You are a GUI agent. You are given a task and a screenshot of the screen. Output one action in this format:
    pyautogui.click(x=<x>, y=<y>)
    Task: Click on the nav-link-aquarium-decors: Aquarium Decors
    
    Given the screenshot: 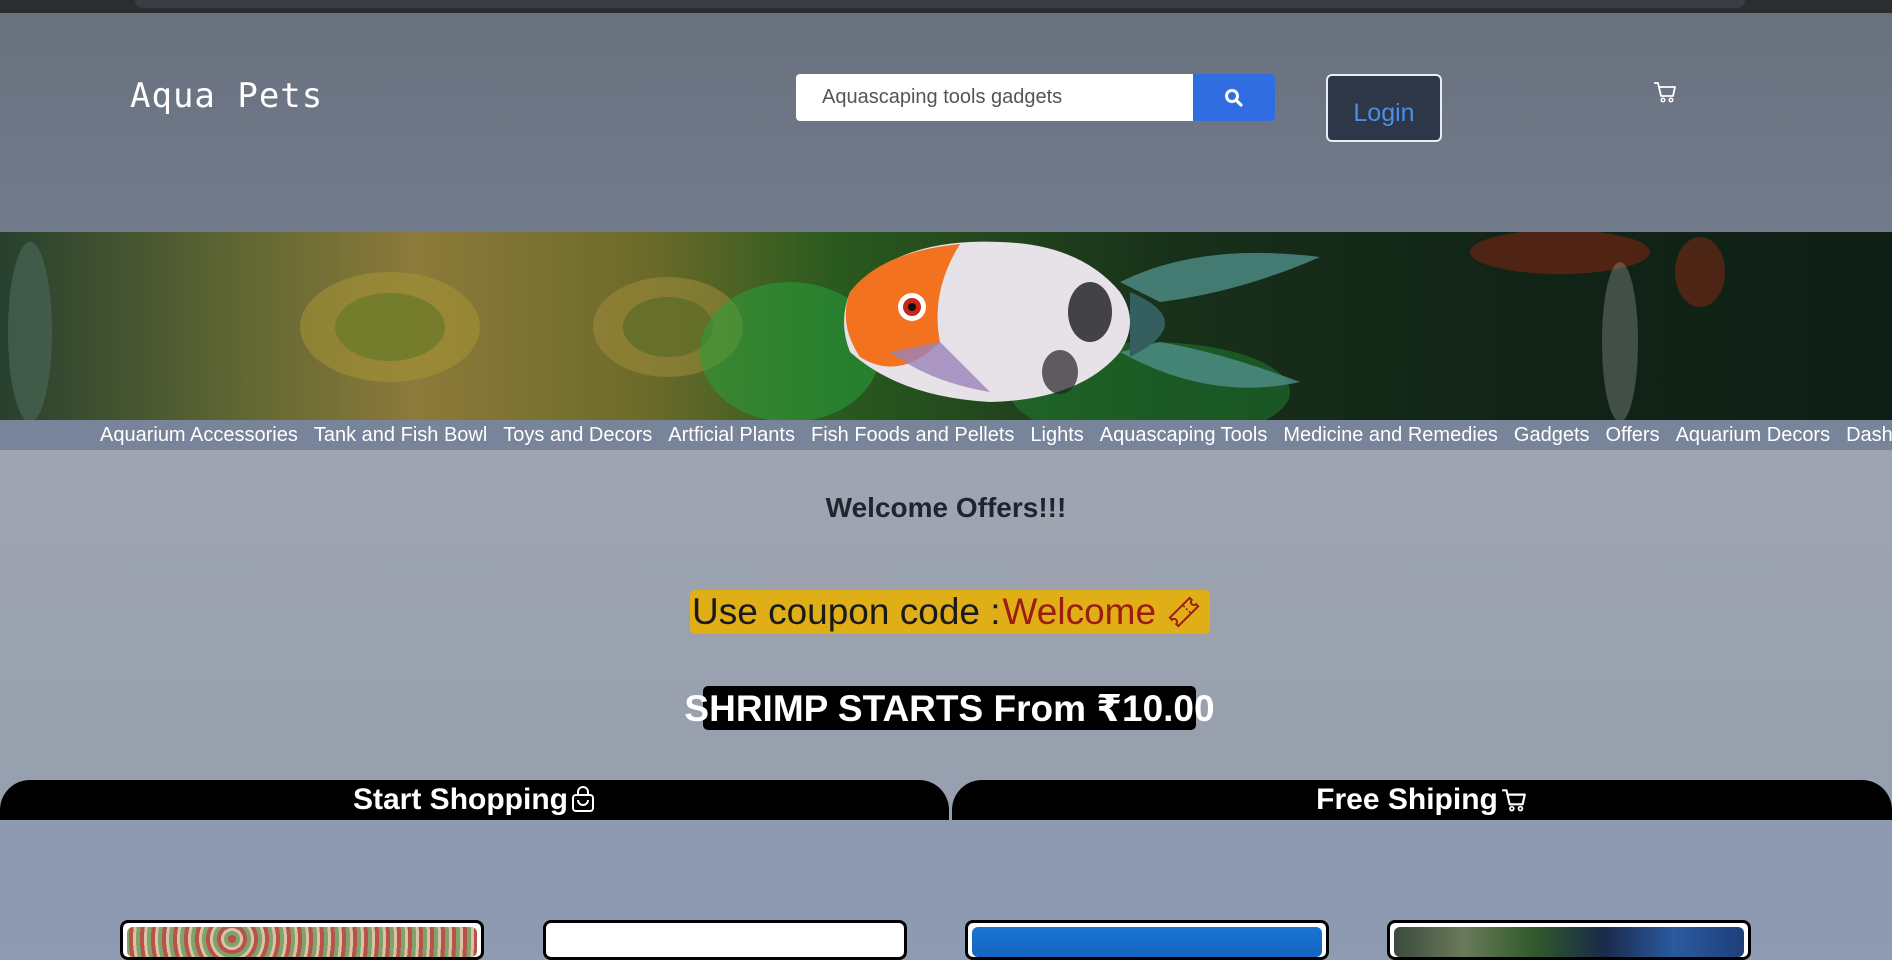 What is the action you would take?
    pyautogui.click(x=1753, y=435)
    